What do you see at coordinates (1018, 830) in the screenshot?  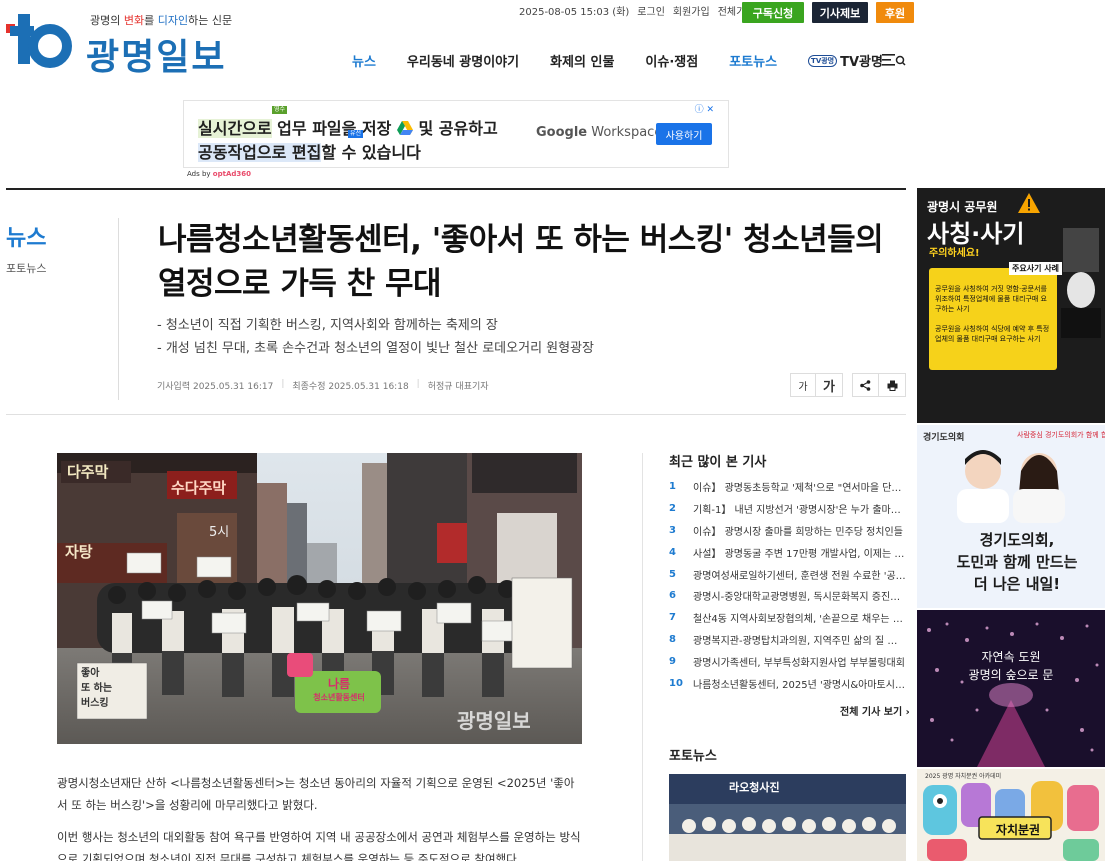 I see `autonomy-sign: 자치분권` at bounding box center [1018, 830].